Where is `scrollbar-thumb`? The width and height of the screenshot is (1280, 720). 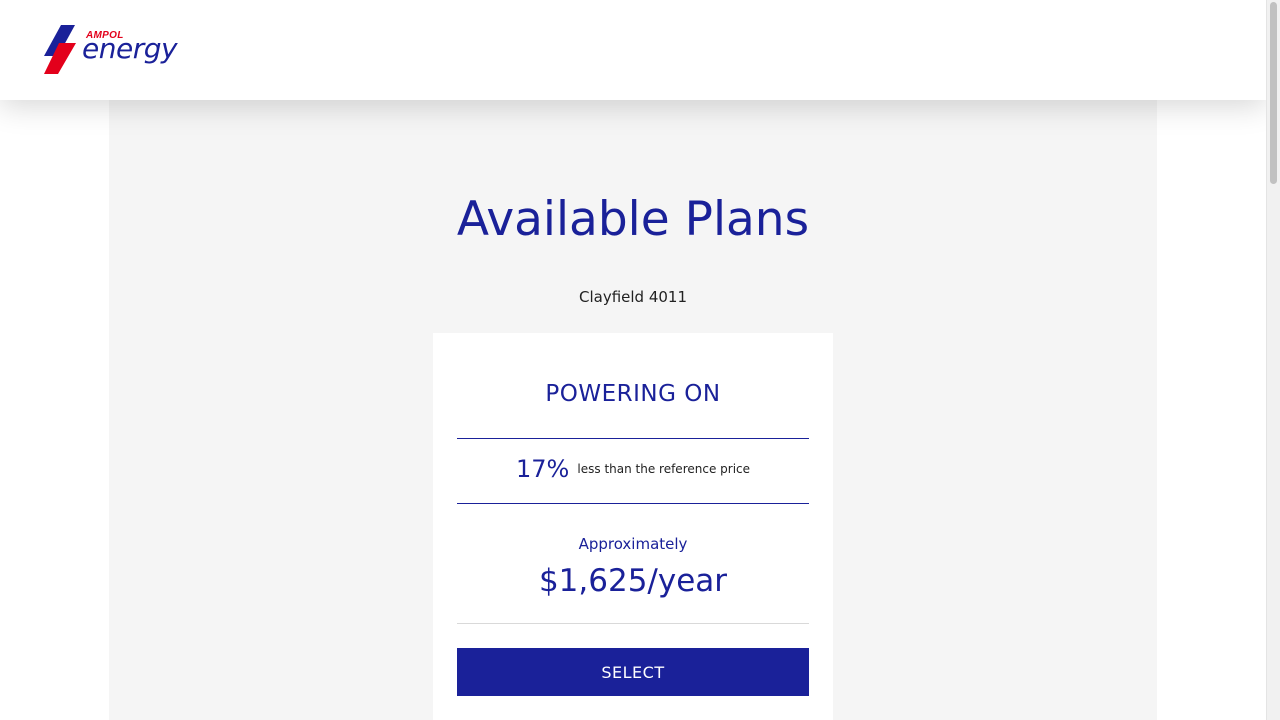 scrollbar-thumb is located at coordinates (1273, 93).